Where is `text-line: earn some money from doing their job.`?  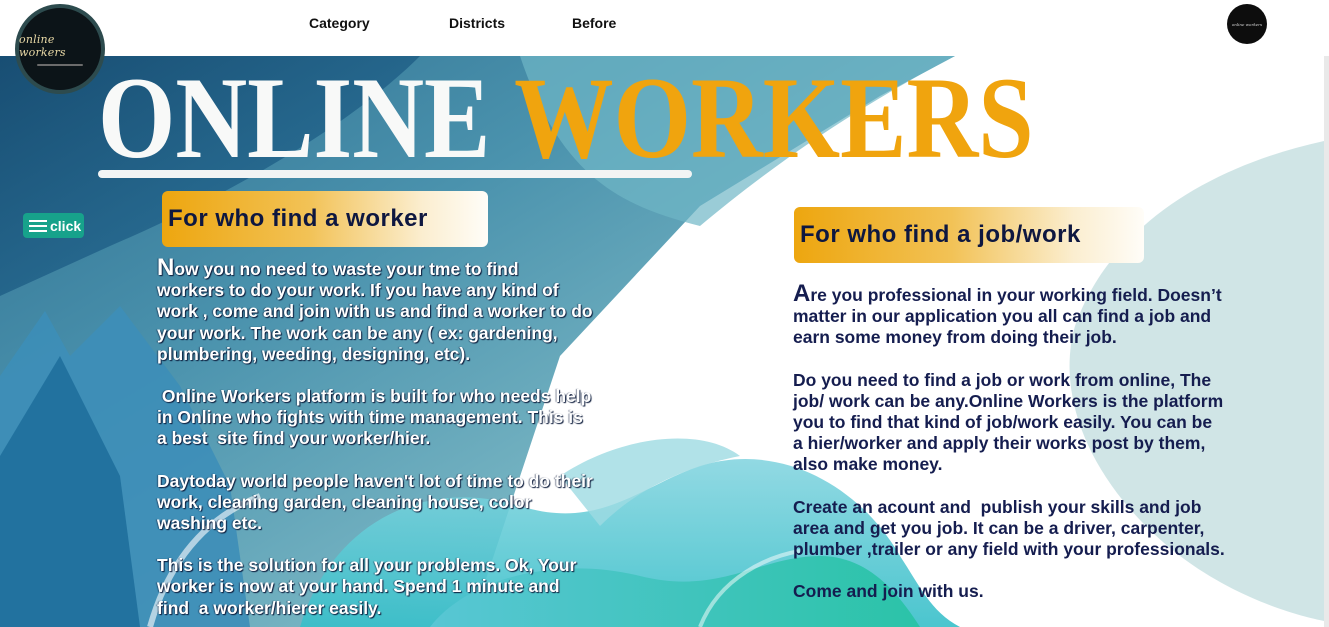 text-line: earn some money from doing their job. is located at coordinates (1009, 337).